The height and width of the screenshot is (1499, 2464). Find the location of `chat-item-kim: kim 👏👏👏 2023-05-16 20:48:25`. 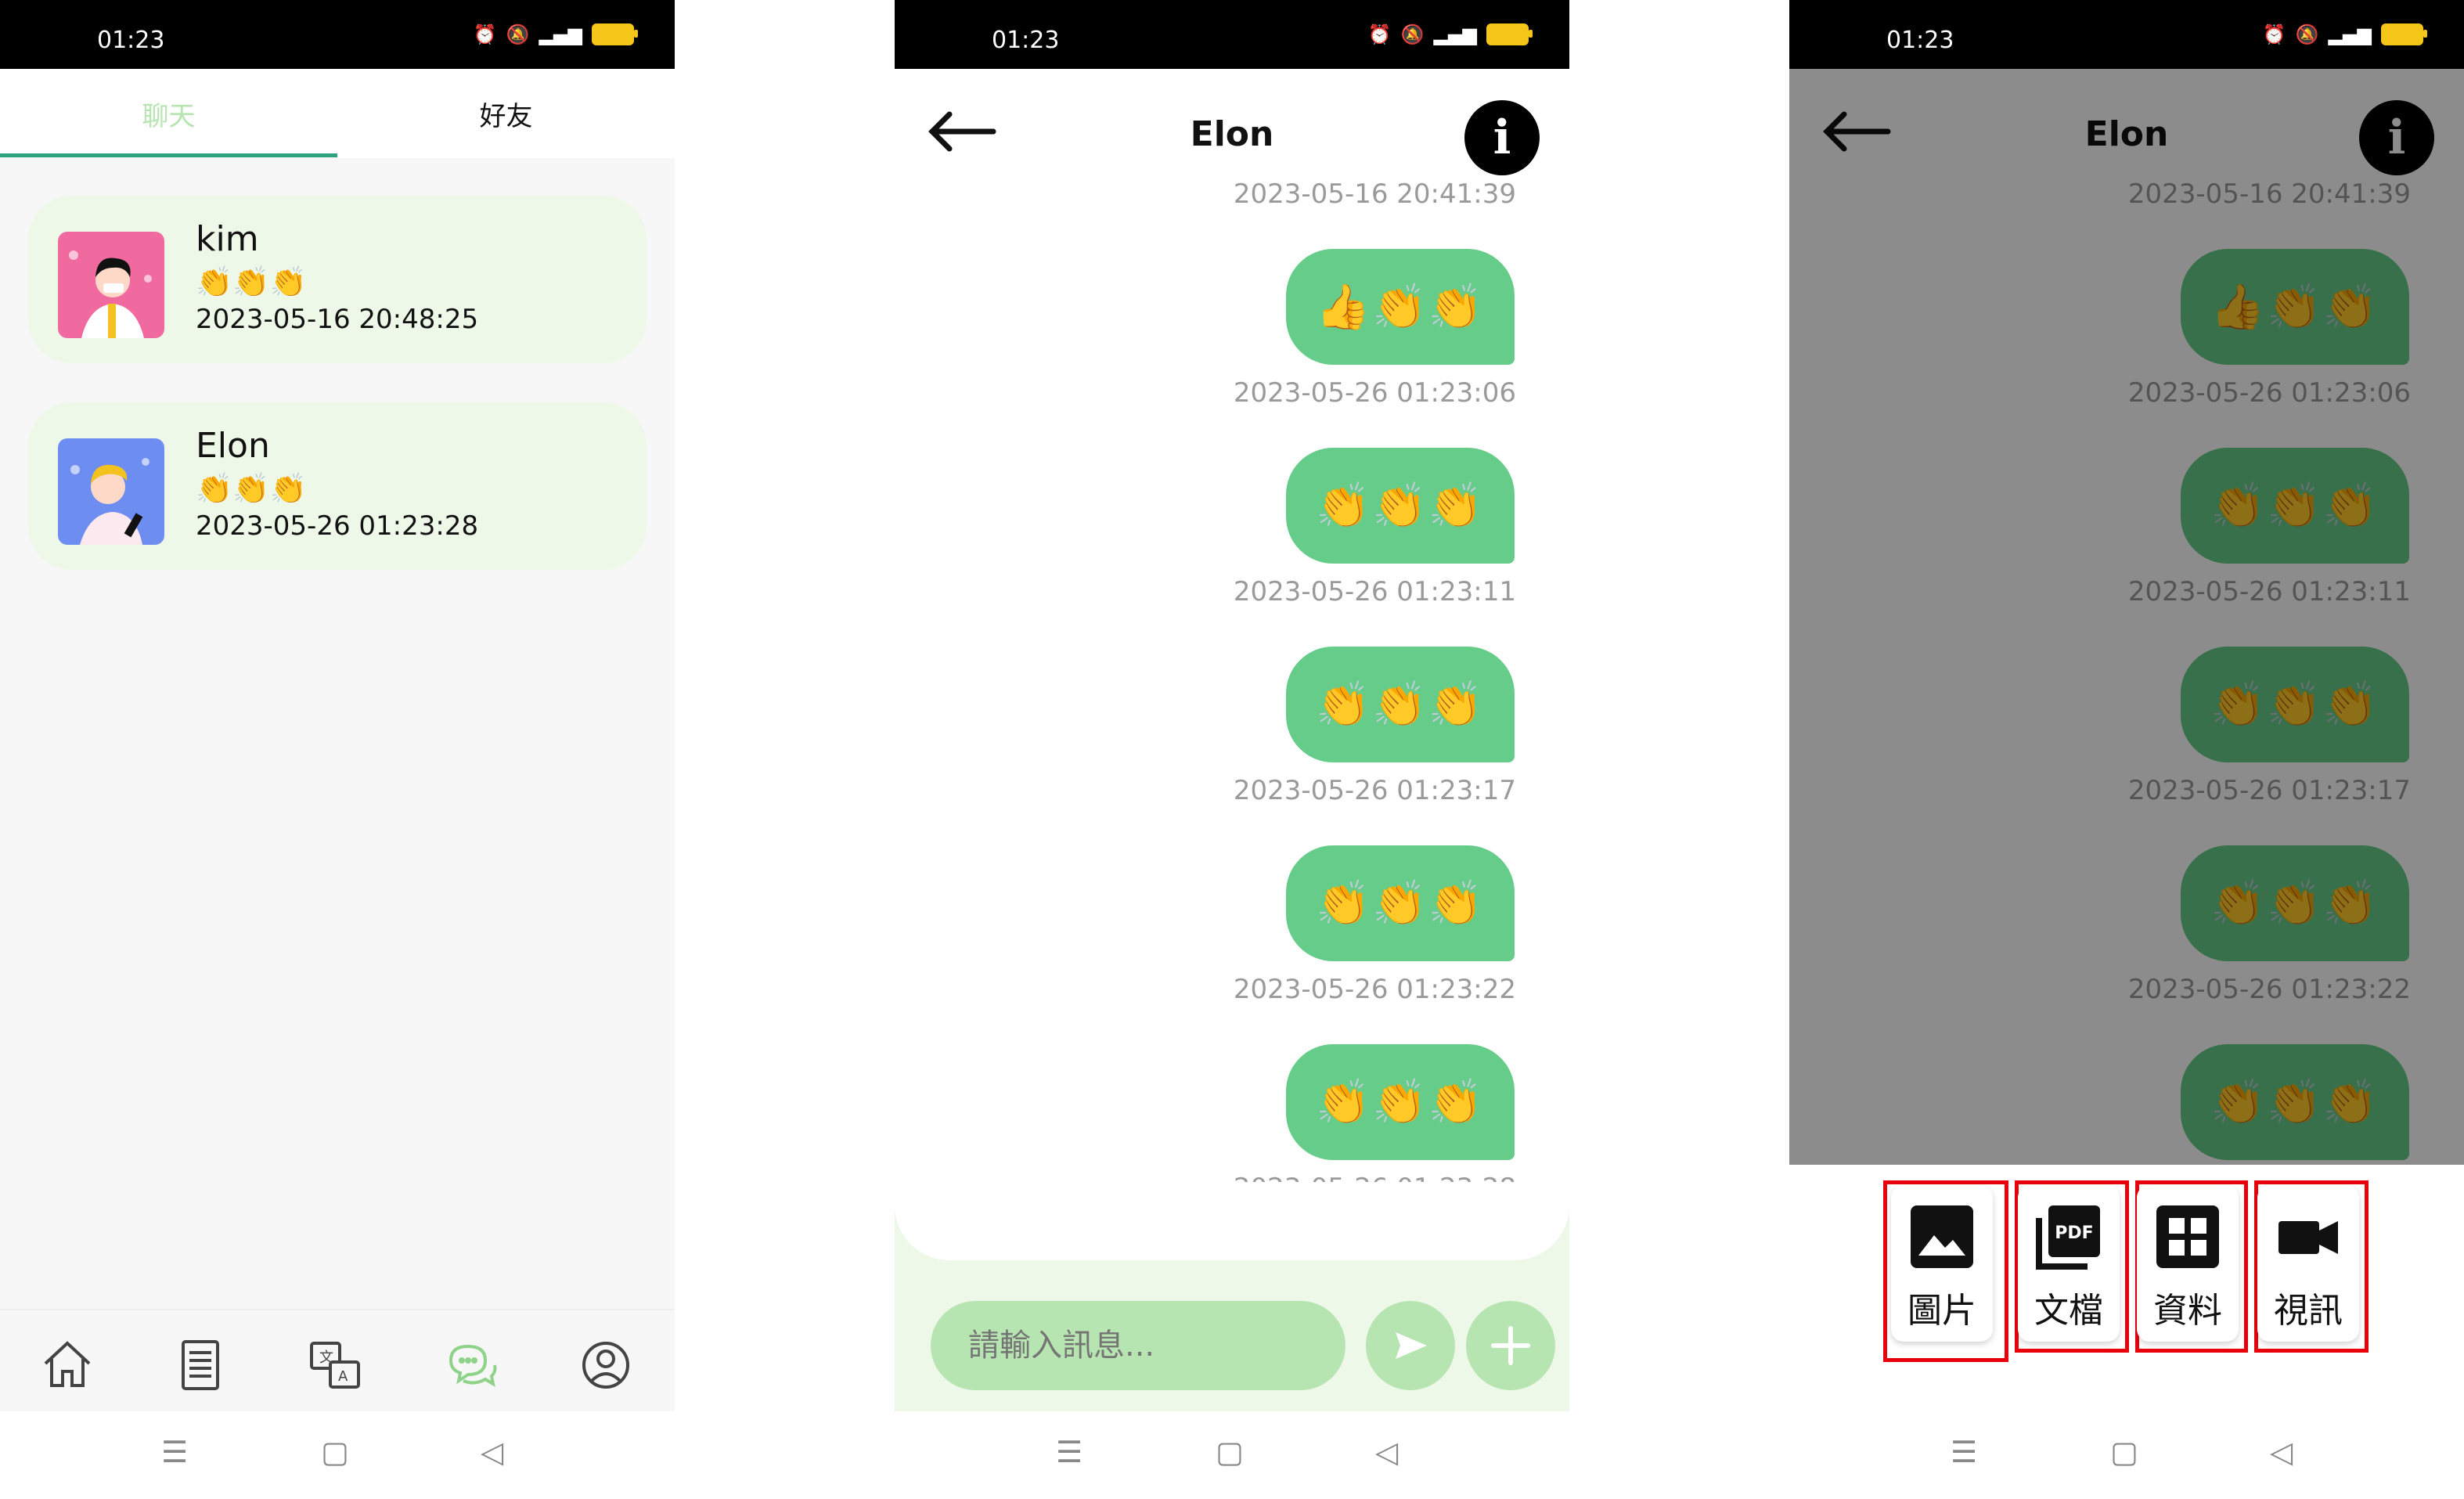

chat-item-kim: kim 👏👏👏 2023-05-16 20:48:25 is located at coordinates (338, 279).